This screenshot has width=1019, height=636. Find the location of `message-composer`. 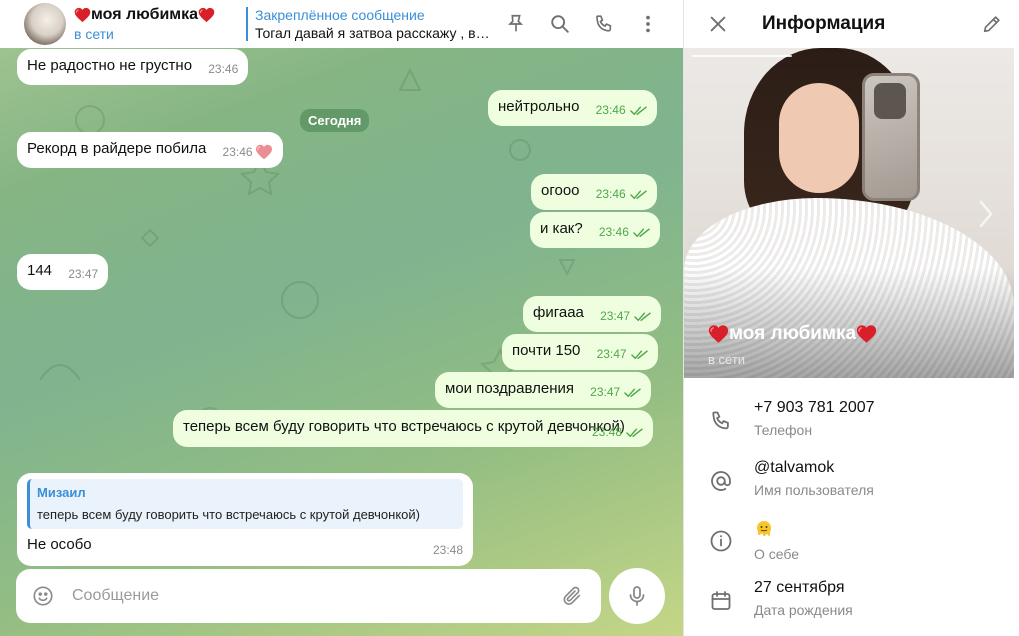

message-composer is located at coordinates (308, 596).